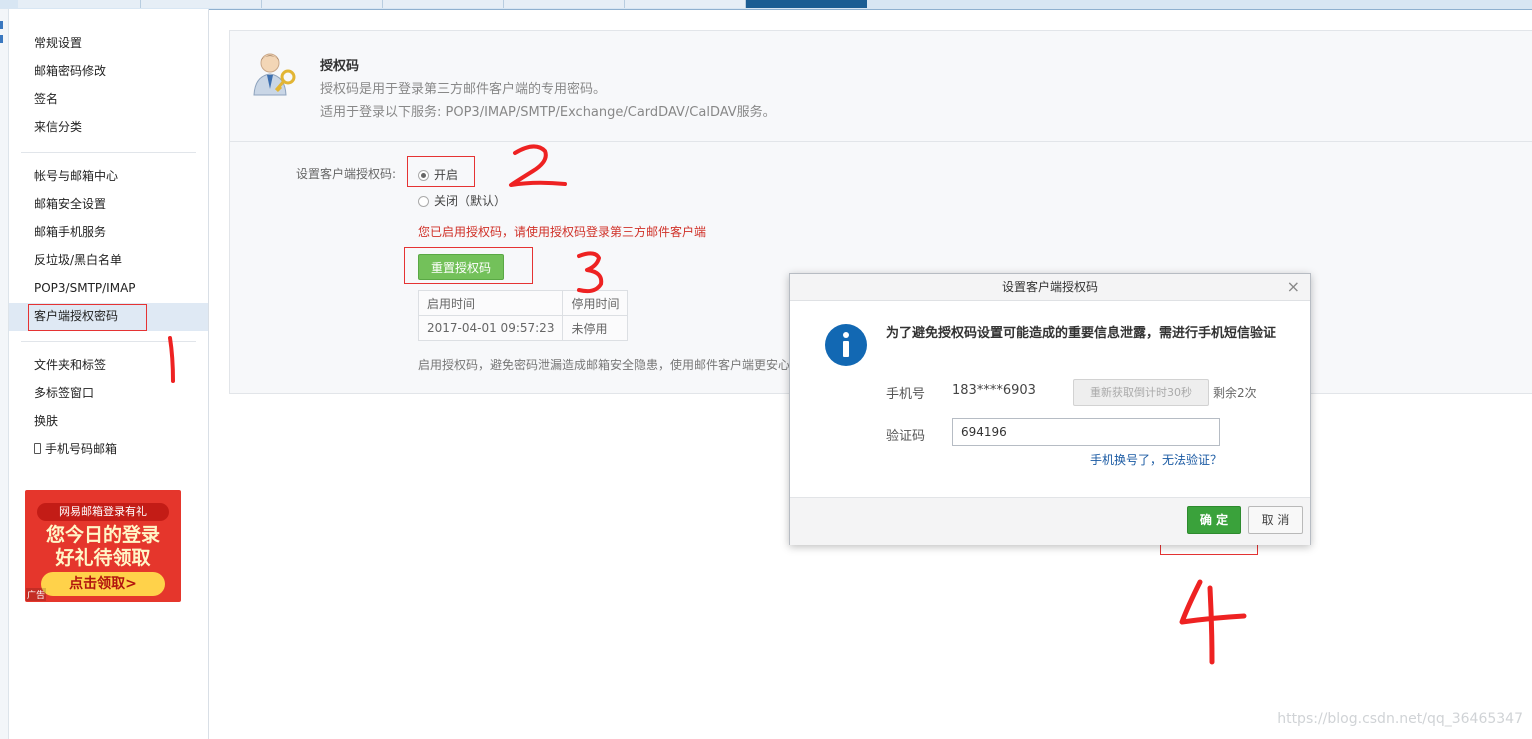 The image size is (1532, 739). What do you see at coordinates (463, 89) in the screenshot?
I see `panel-description: 授权码是用于登录第三方邮件客户端的专用密码。` at bounding box center [463, 89].